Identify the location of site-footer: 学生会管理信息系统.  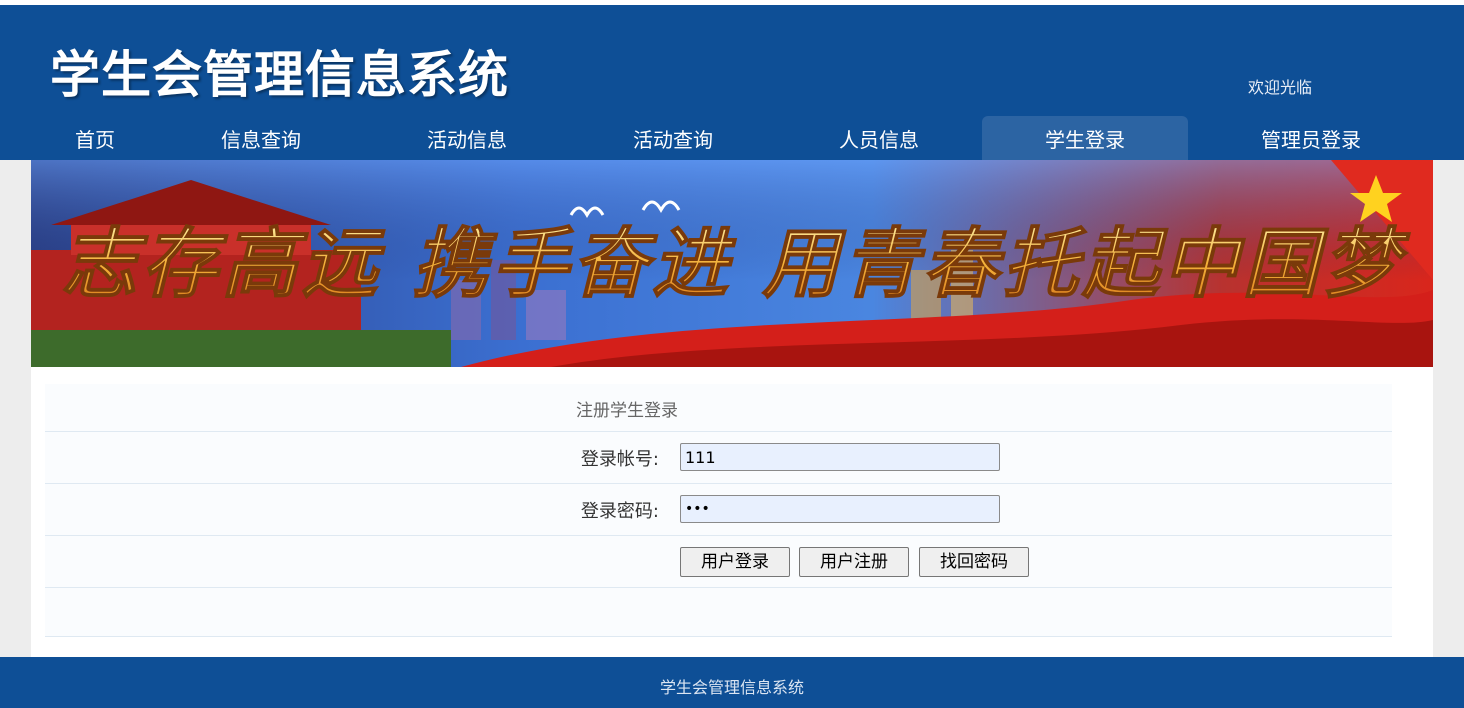
(732, 682).